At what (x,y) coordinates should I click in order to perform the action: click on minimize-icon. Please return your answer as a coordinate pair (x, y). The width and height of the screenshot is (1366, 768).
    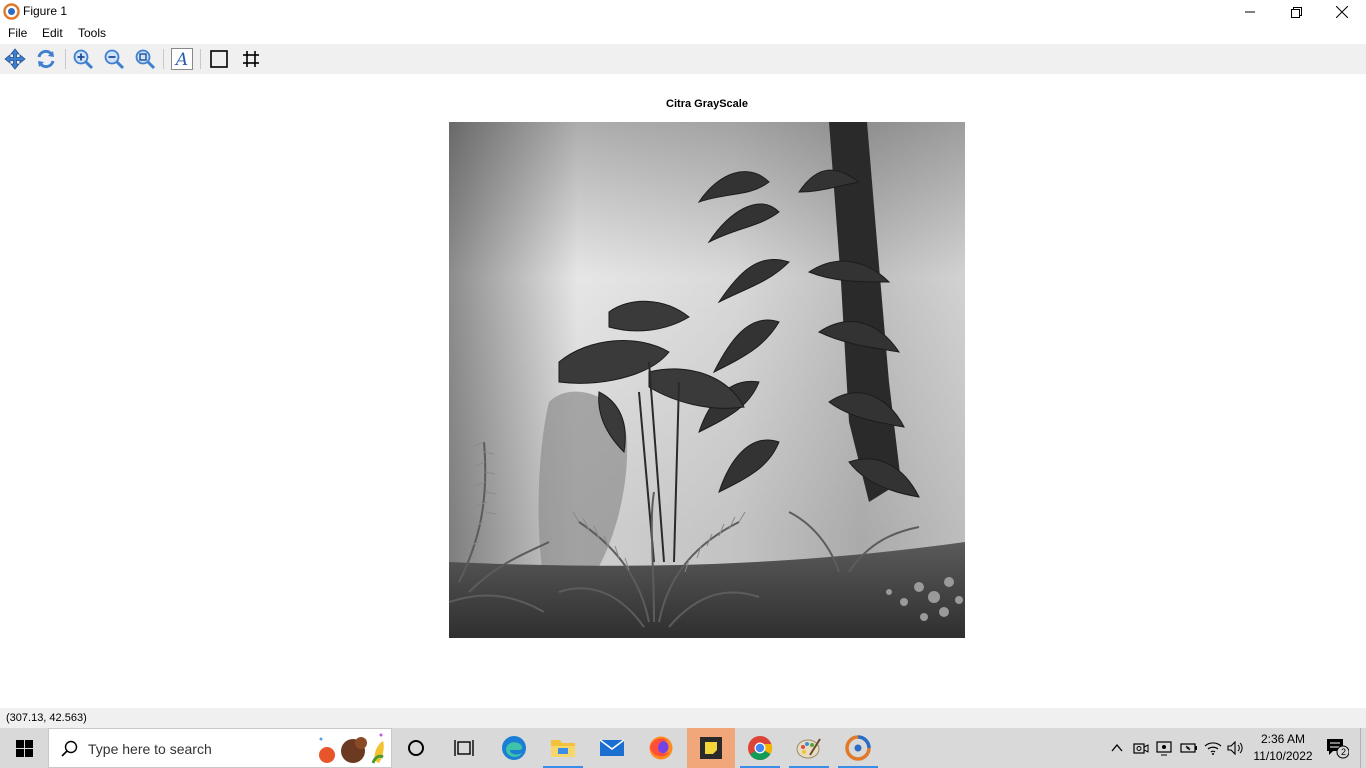
    Looking at the image, I should click on (1250, 12).